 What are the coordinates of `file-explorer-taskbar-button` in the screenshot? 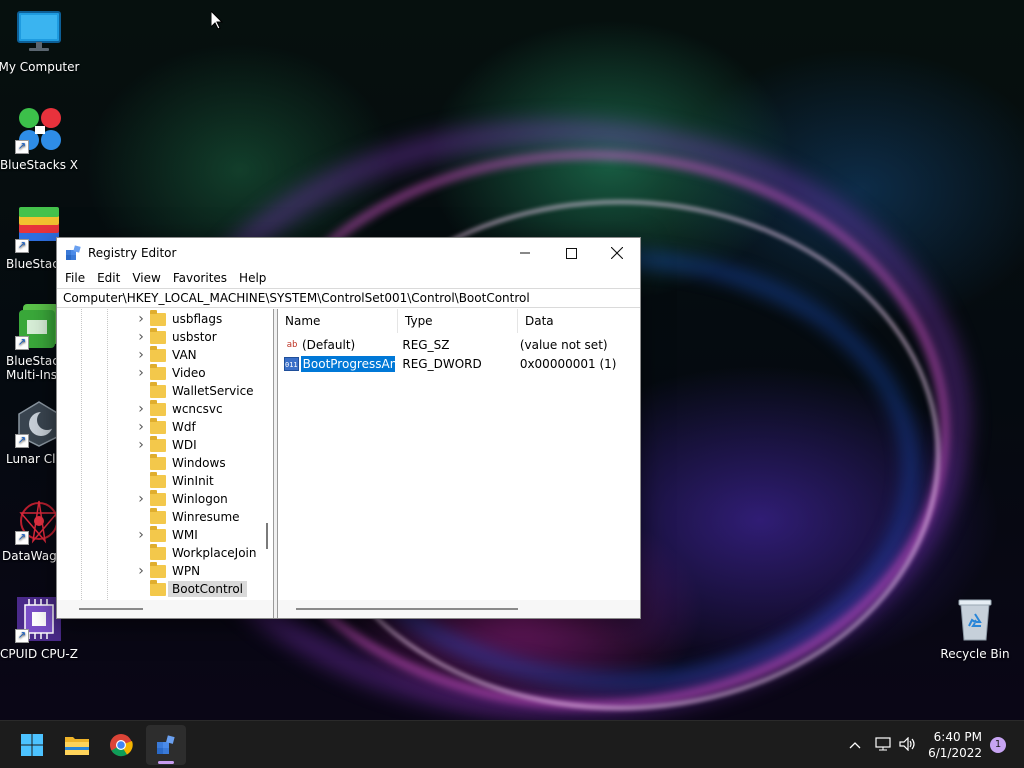 It's located at (77, 745).